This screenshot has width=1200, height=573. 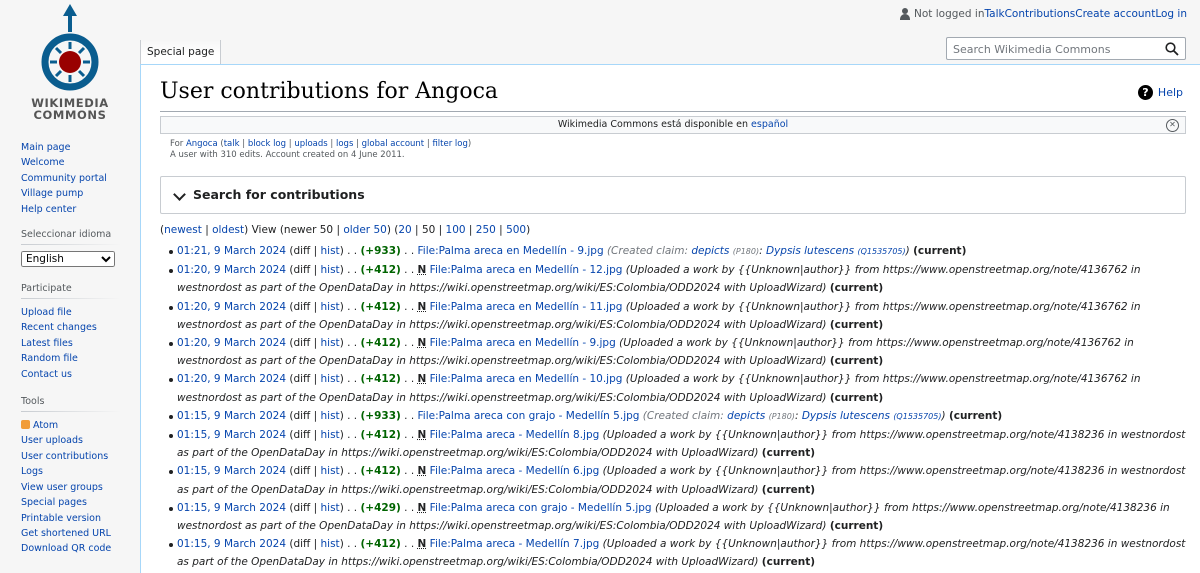 I want to click on talk-link: Talk, so click(x=994, y=14).